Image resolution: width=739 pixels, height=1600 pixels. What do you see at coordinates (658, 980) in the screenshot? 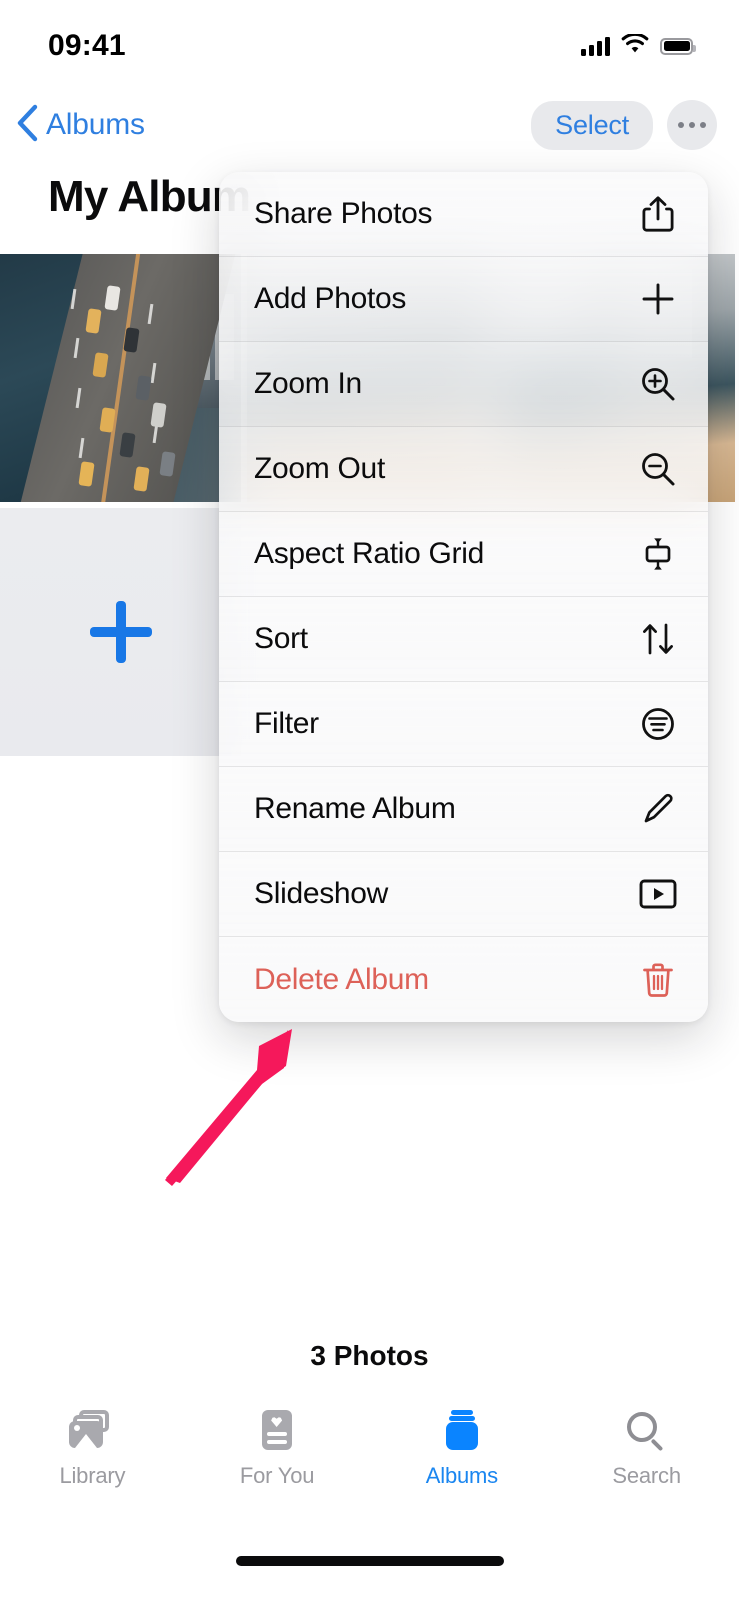
I see `trash-icon` at bounding box center [658, 980].